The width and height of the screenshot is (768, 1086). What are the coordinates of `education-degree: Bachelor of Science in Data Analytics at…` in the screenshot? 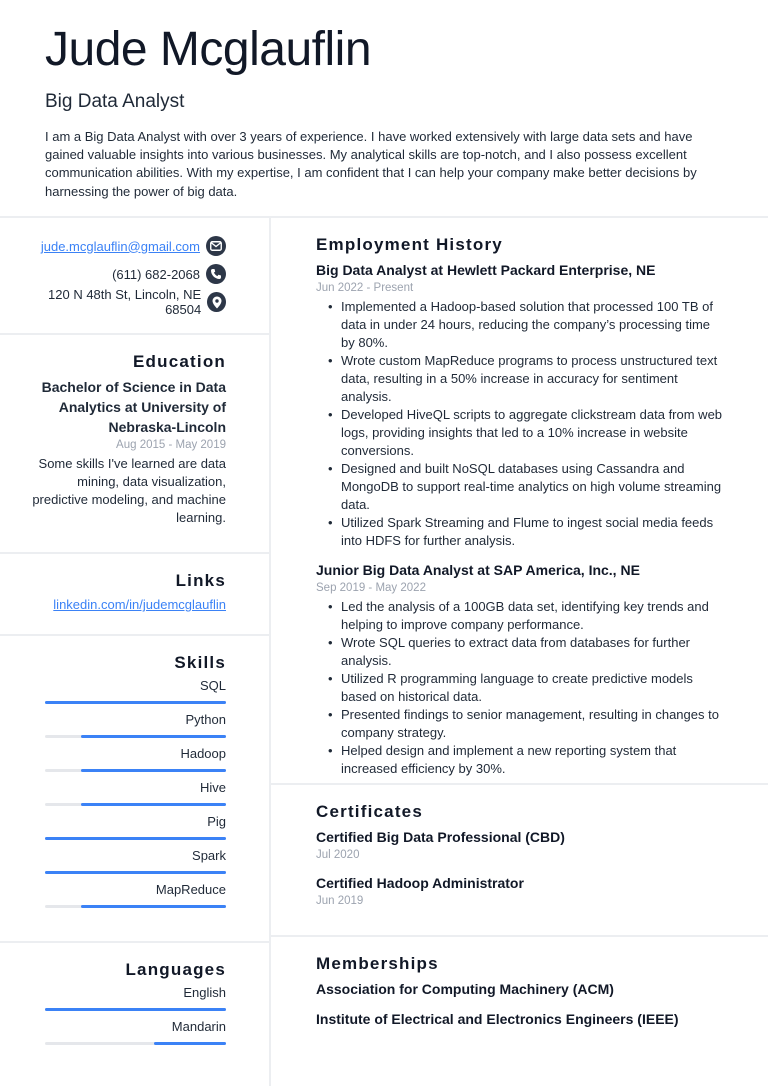 It's located at (133, 407).